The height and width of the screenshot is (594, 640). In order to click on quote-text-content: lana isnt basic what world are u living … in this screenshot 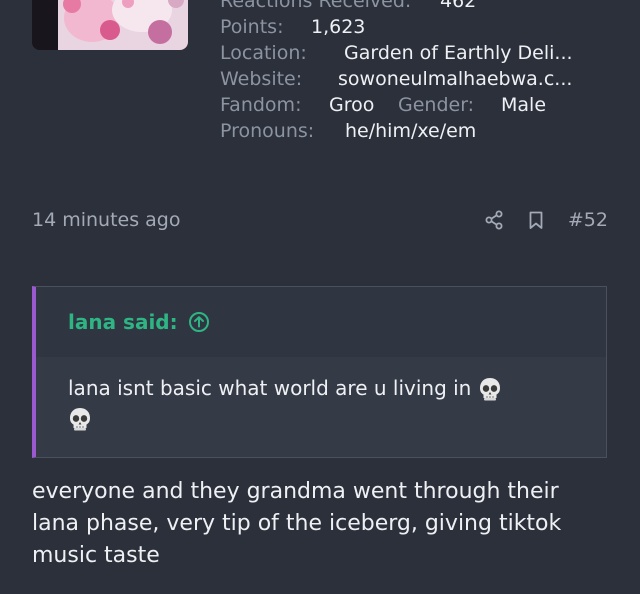, I will do `click(270, 388)`.